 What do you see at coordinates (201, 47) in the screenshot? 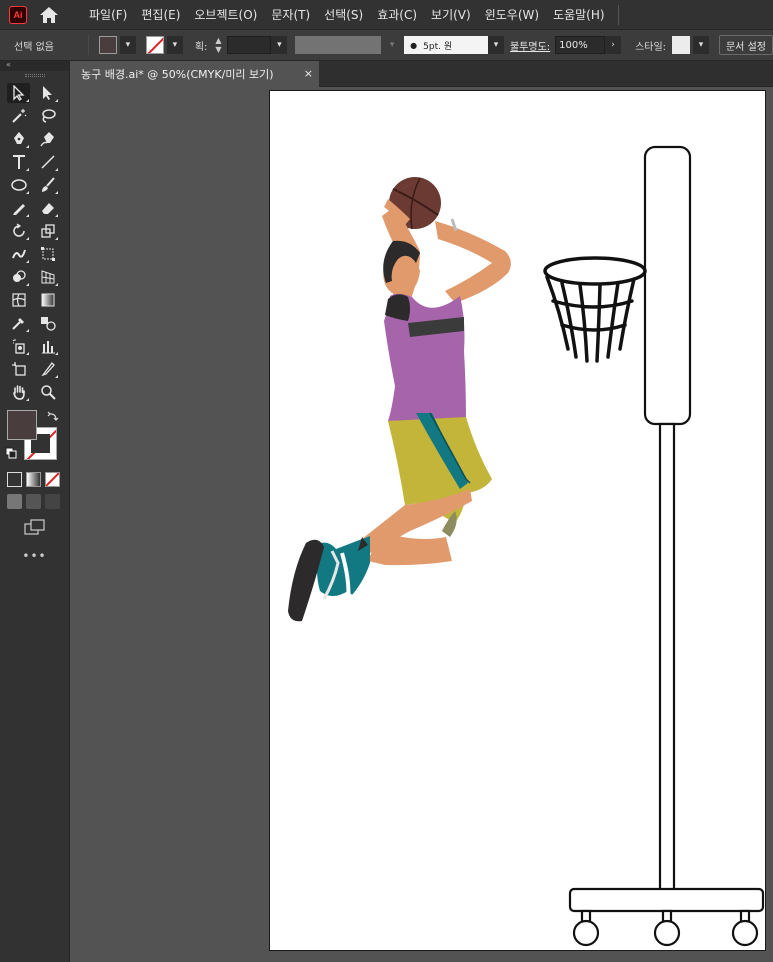
I see `stroke-weight-label: 획:` at bounding box center [201, 47].